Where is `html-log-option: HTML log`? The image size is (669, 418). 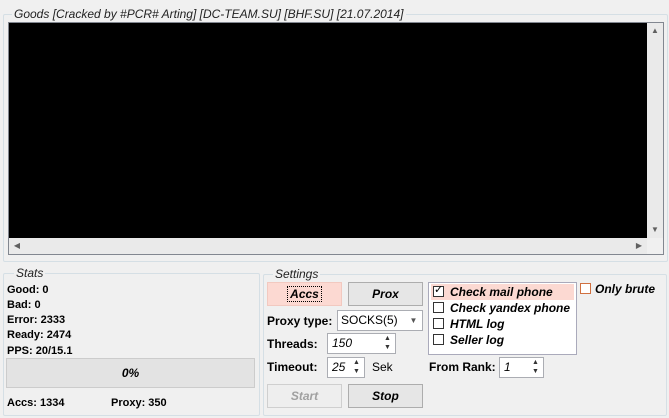
html-log-option: HTML log is located at coordinates (502, 324).